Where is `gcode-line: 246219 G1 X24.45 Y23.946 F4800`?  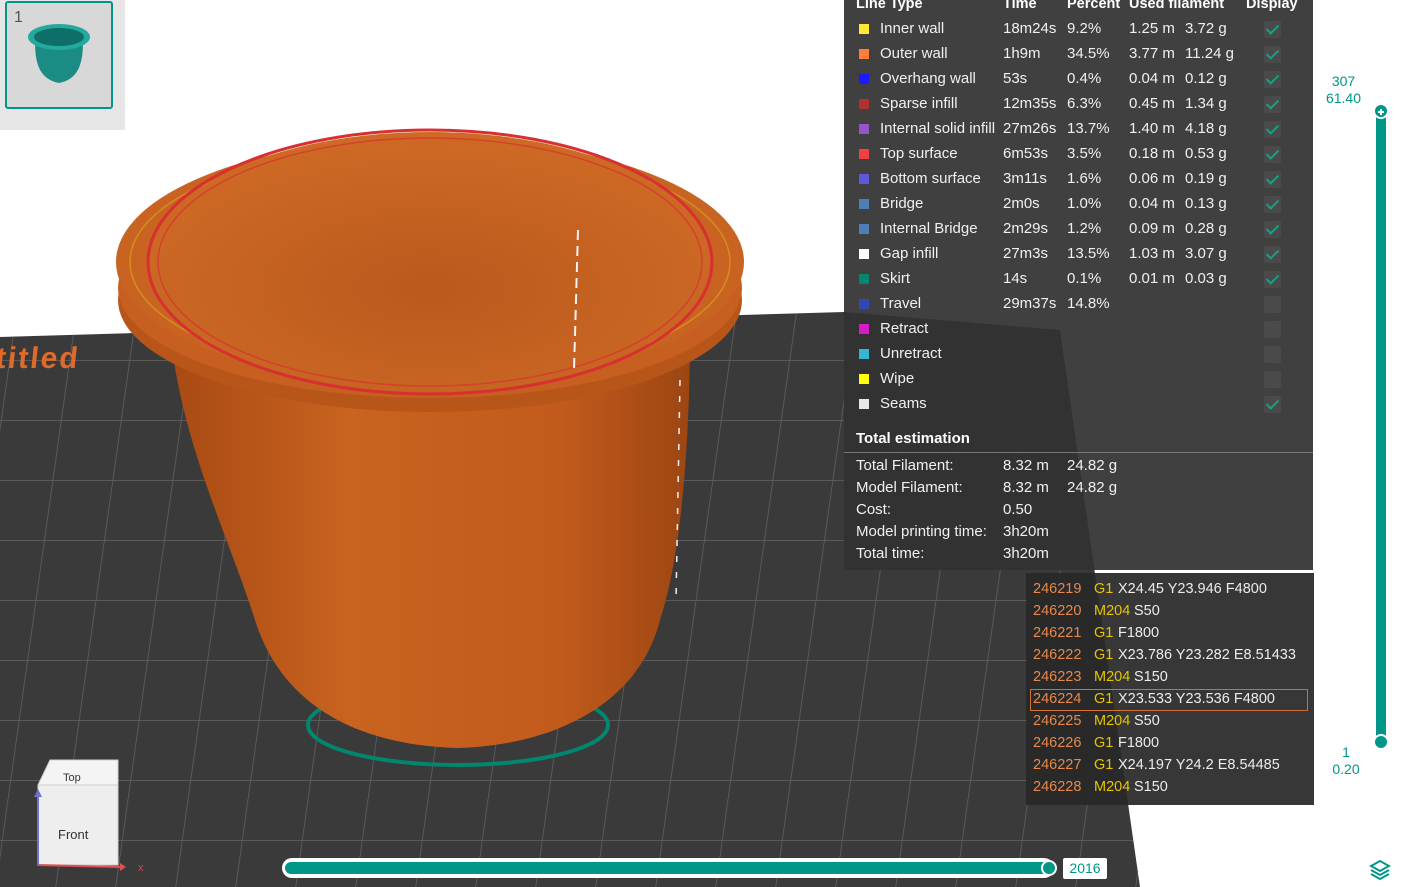 gcode-line: 246219 G1 X24.45 Y23.946 F4800 is located at coordinates (1169, 590).